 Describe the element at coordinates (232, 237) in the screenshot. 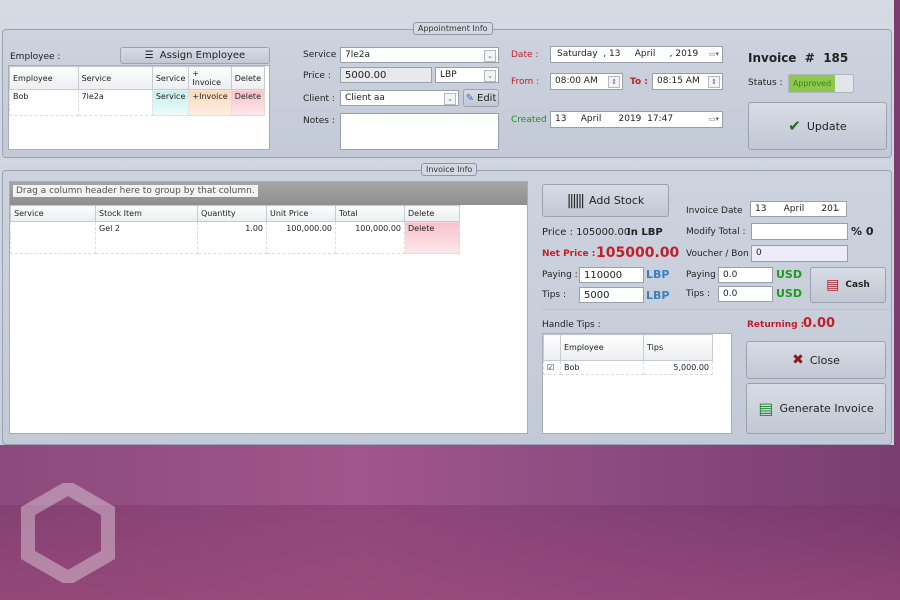

I see `quantity-cell: 1.00` at that location.